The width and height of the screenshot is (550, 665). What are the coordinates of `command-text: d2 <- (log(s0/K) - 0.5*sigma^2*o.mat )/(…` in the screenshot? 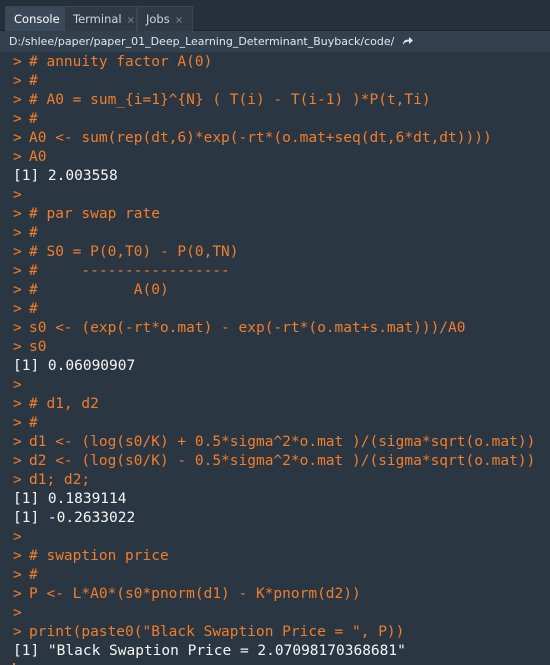 It's located at (282, 461).